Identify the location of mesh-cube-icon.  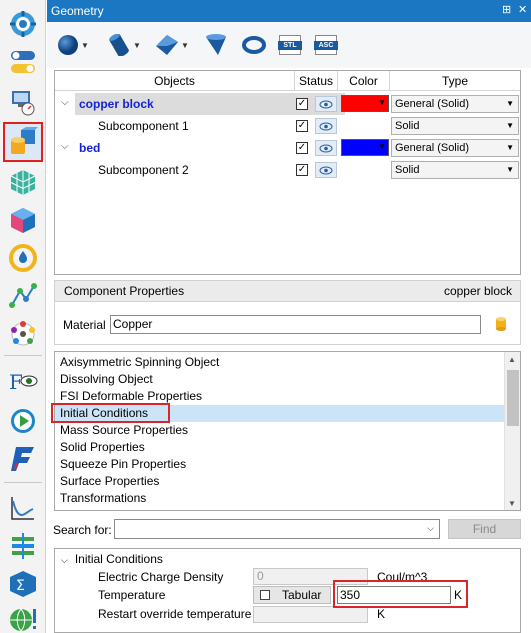
(23, 182).